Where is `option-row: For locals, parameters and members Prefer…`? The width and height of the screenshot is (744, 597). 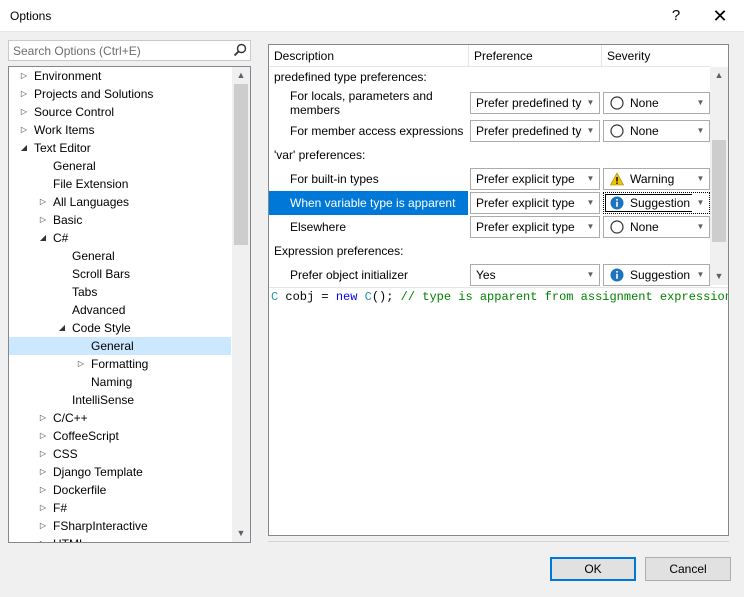
option-row: For locals, parameters and members Prefer… is located at coordinates (489, 103).